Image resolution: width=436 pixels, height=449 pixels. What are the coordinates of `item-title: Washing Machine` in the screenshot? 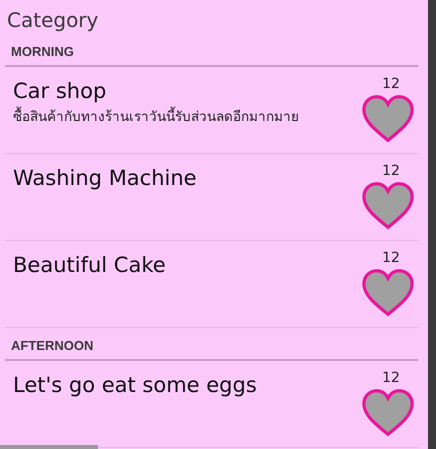 It's located at (105, 178).